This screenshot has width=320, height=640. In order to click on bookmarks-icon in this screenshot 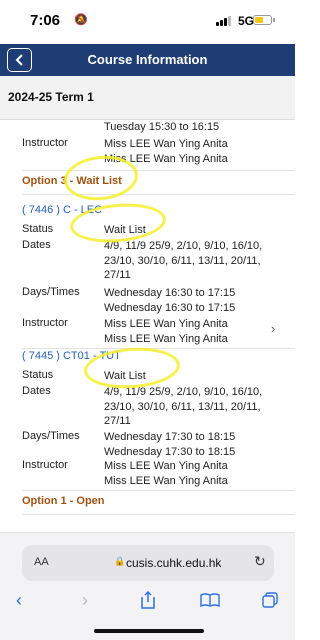, I will do `click(210, 600)`.